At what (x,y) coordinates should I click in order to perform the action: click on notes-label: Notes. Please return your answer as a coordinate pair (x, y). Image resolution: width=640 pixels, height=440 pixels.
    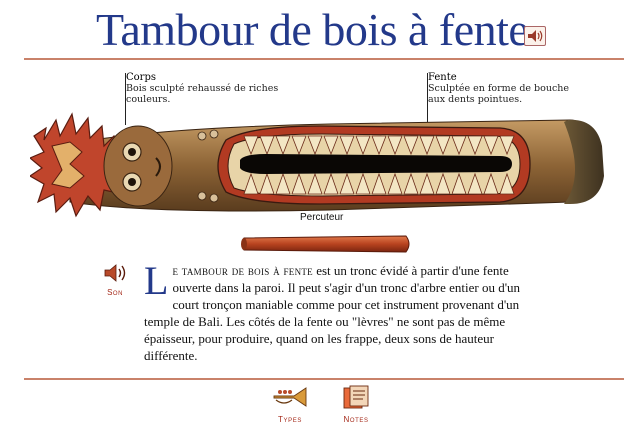
    Looking at the image, I should click on (356, 419).